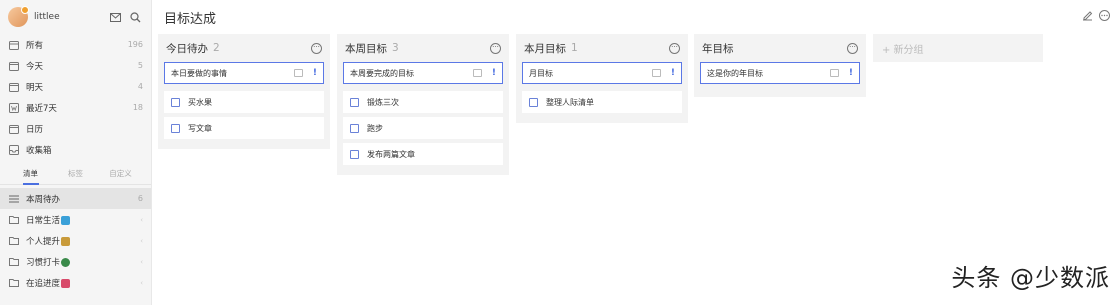 Image resolution: width=1120 pixels, height=305 pixels. I want to click on task-item: 写文章, so click(244, 128).